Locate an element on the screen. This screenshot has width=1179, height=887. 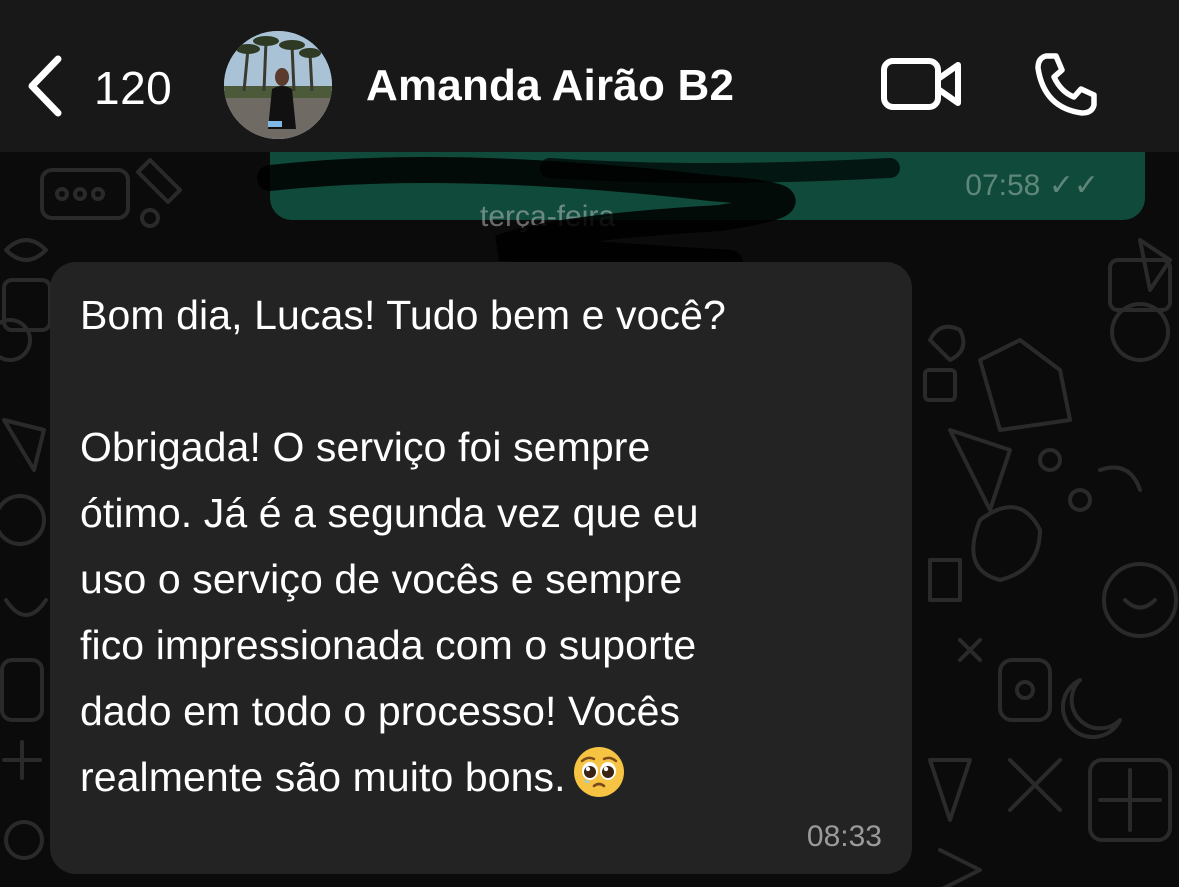
back-button: 120 is located at coordinates (104, 88).